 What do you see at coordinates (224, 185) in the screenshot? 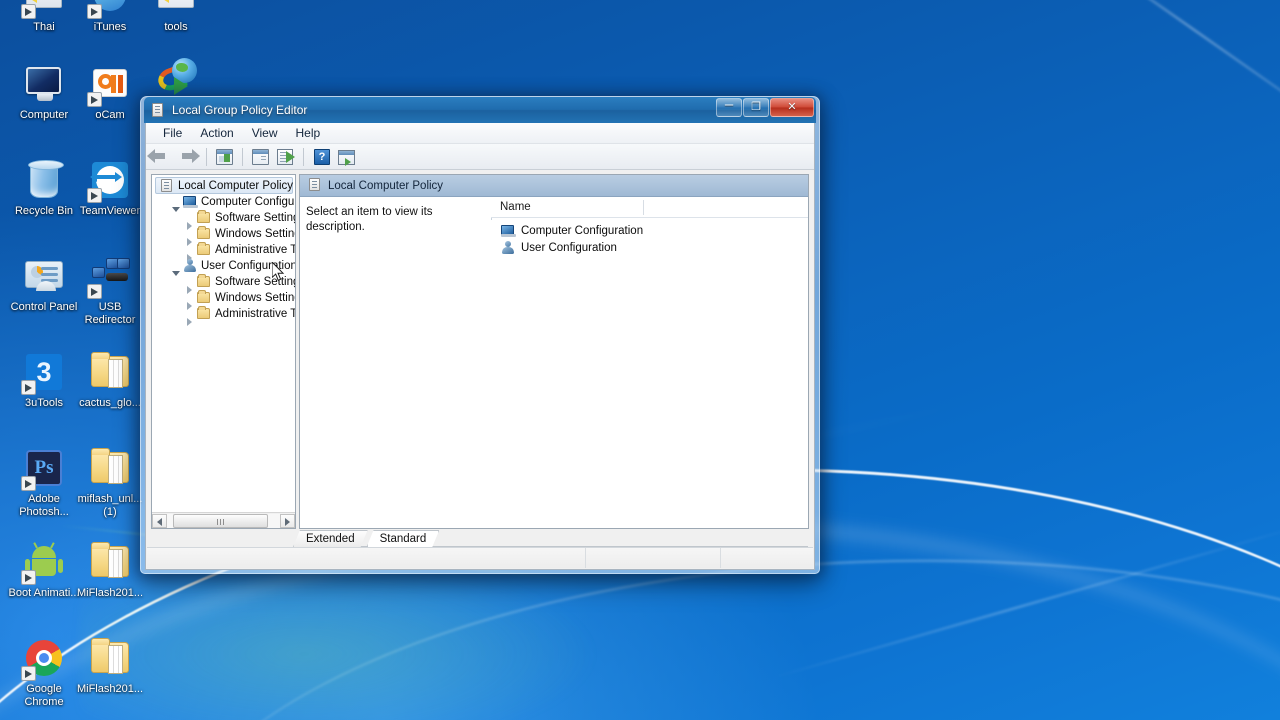
I see `tree-node-local-computer-policy: Local Computer Policy` at bounding box center [224, 185].